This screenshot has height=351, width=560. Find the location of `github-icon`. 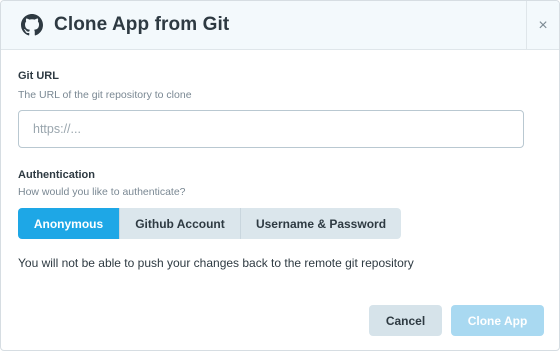

github-icon is located at coordinates (32, 25).